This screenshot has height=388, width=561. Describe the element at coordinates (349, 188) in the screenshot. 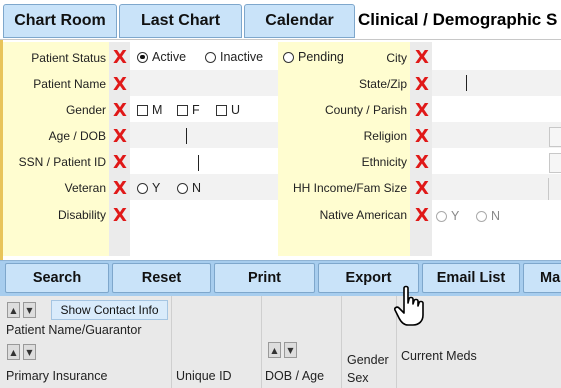

I see `label-hh-income: HH Income/Fam Size` at that location.